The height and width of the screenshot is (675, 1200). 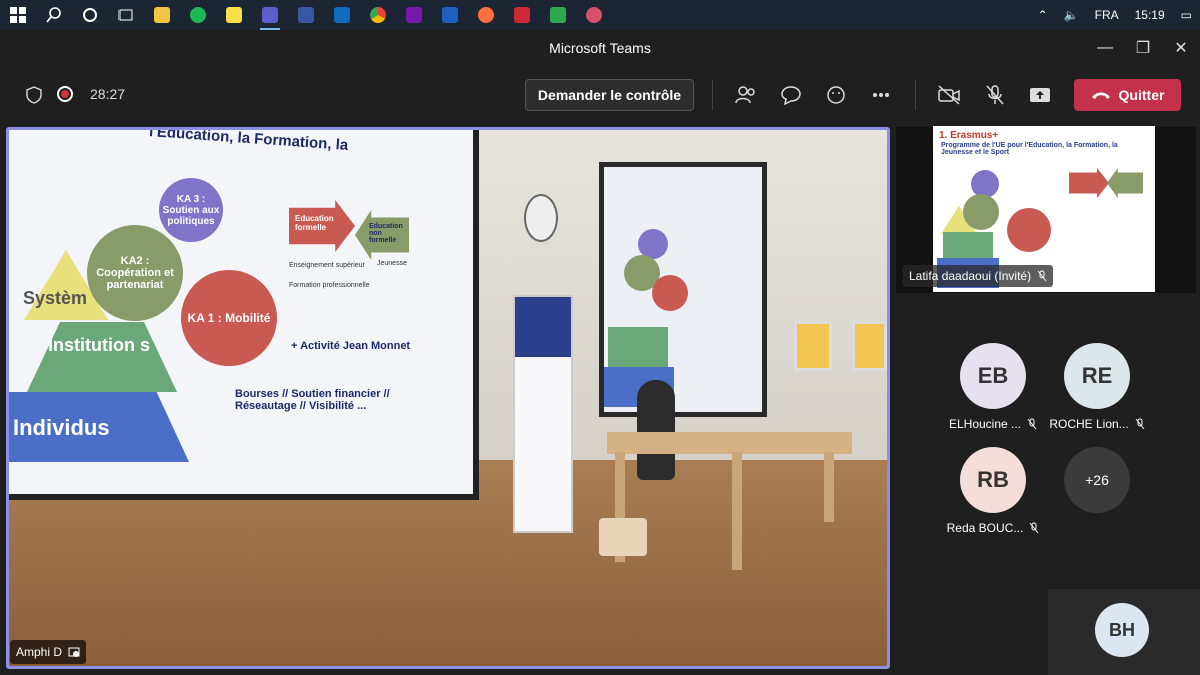 What do you see at coordinates (55, 298) in the screenshot?
I see `slide-system-label: Systèm` at bounding box center [55, 298].